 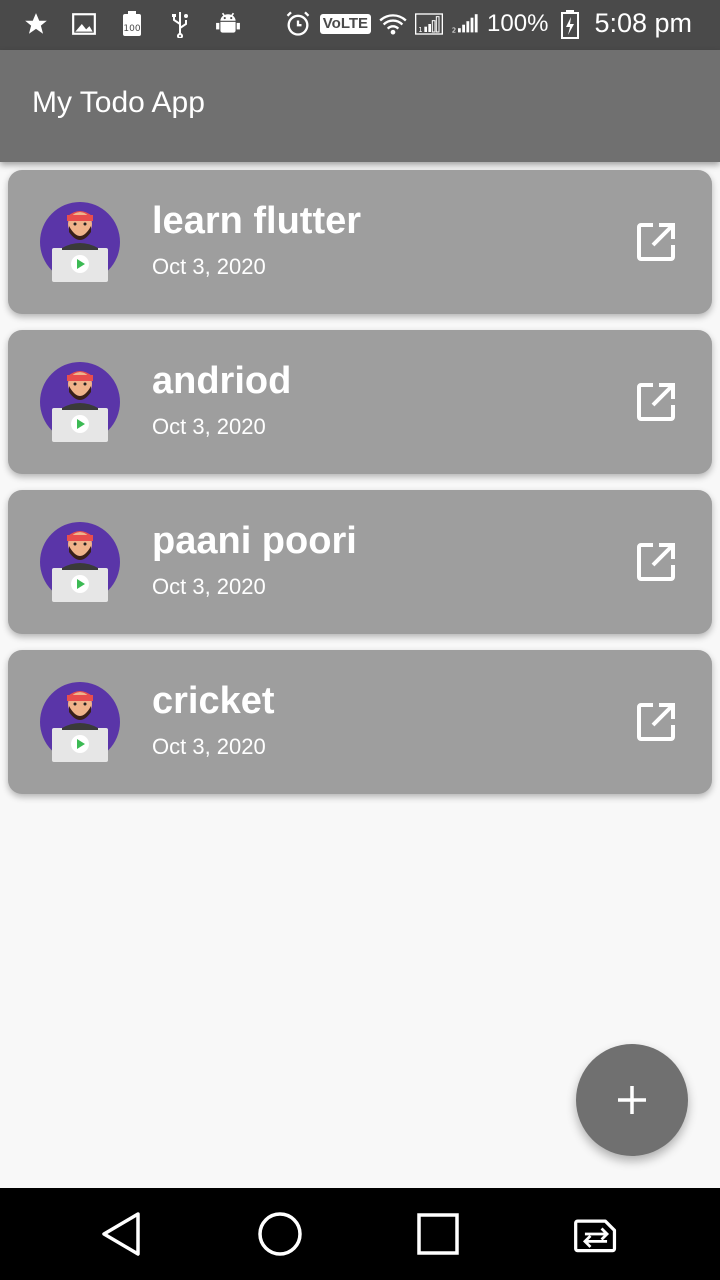 What do you see at coordinates (438, 1234) in the screenshot?
I see `recents-icon` at bounding box center [438, 1234].